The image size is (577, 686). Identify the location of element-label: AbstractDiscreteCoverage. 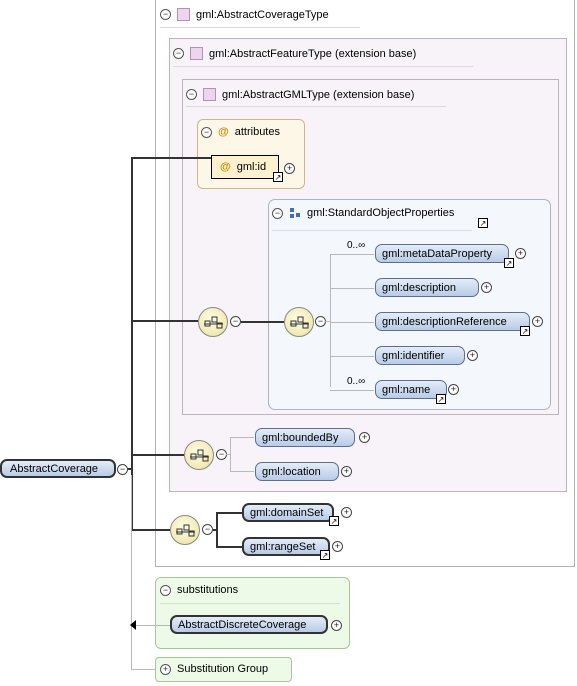
(242, 624).